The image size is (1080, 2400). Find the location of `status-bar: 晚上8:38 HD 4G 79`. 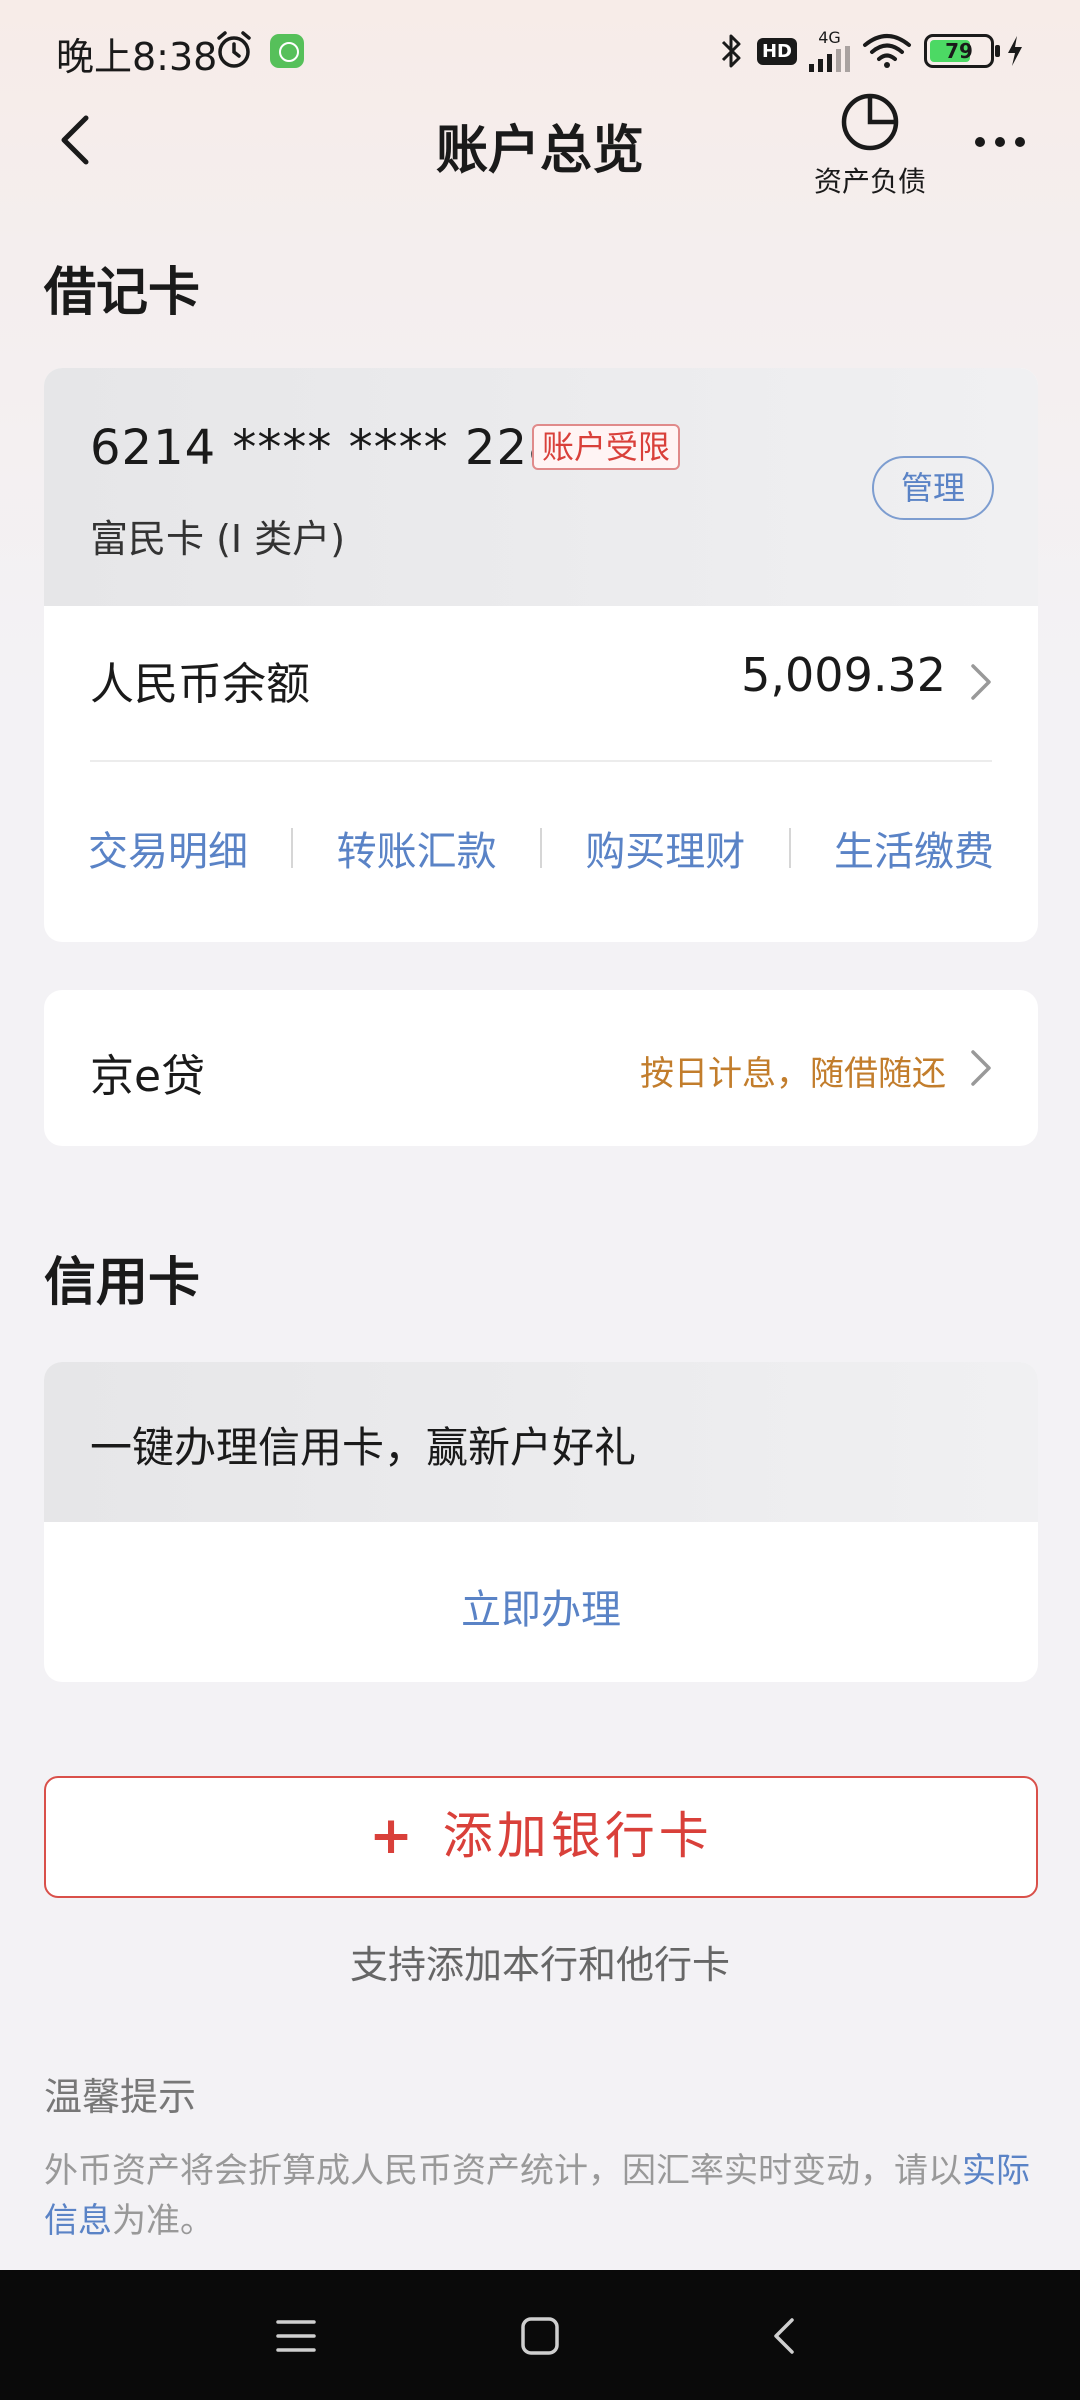

status-bar: 晚上8:38 HD 4G 79 is located at coordinates (540, 50).